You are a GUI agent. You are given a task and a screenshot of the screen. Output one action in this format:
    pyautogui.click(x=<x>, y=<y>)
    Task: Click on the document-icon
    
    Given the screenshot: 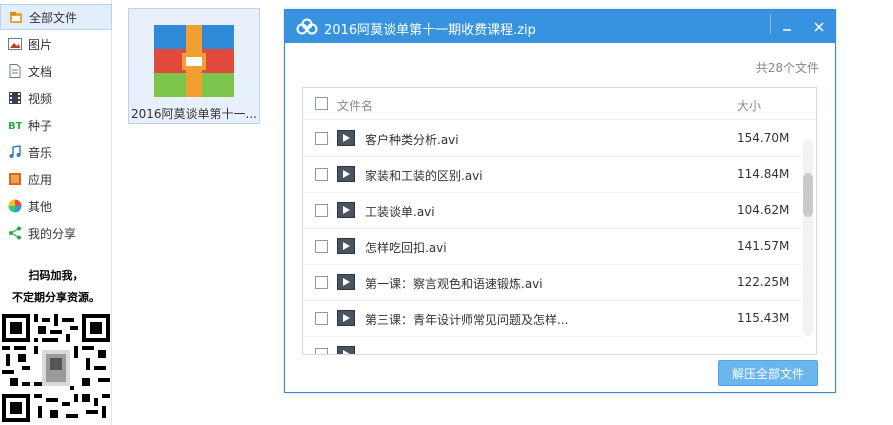 What is the action you would take?
    pyautogui.click(x=15, y=71)
    